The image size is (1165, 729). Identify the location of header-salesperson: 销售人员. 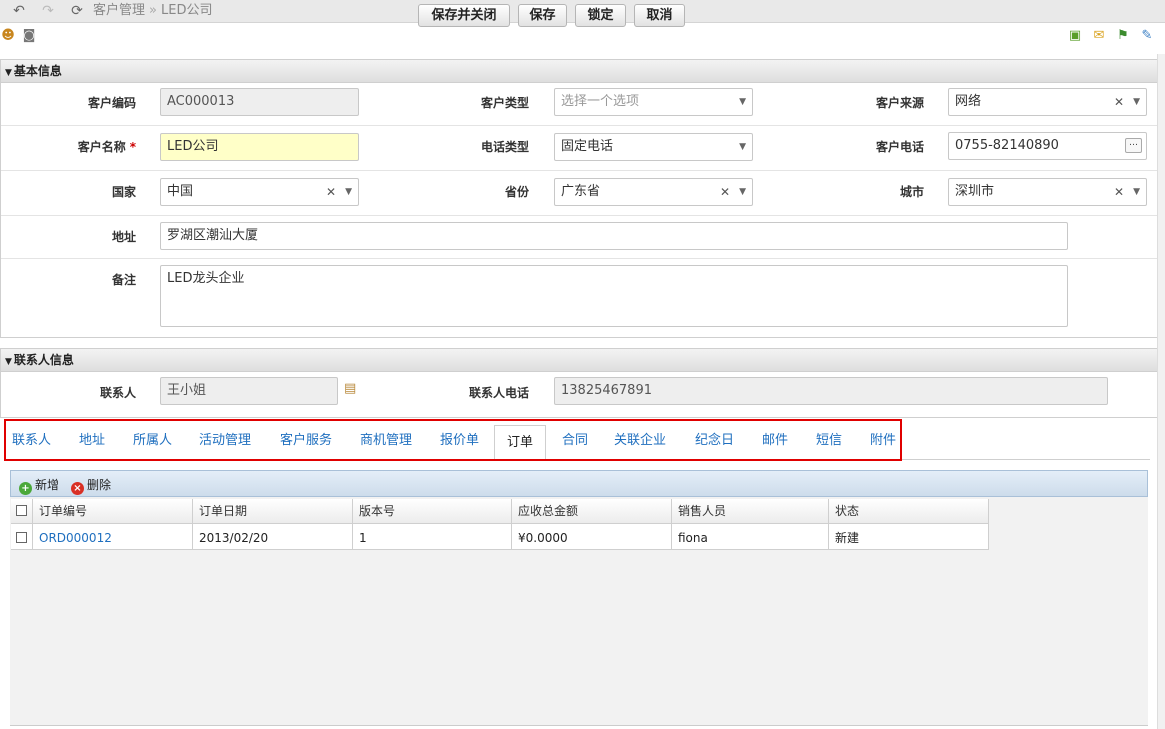
(750, 511).